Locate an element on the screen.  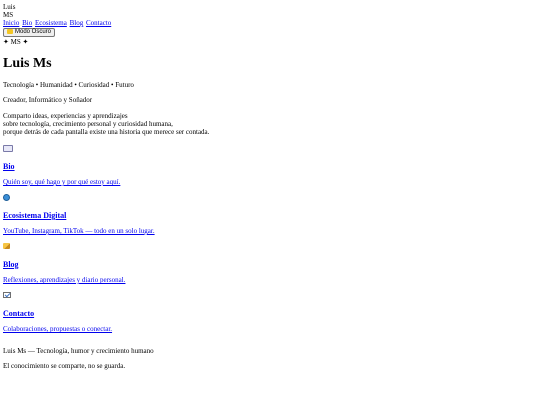
ms-tag: ✦ MS ✦ is located at coordinates (16, 42).